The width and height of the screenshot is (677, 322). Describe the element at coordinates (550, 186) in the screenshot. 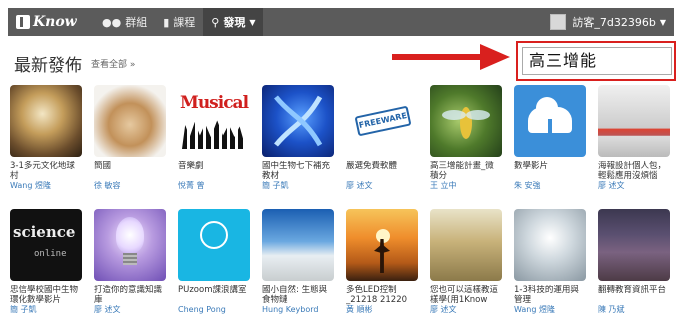

I see `course-owner: 朱 安強` at that location.